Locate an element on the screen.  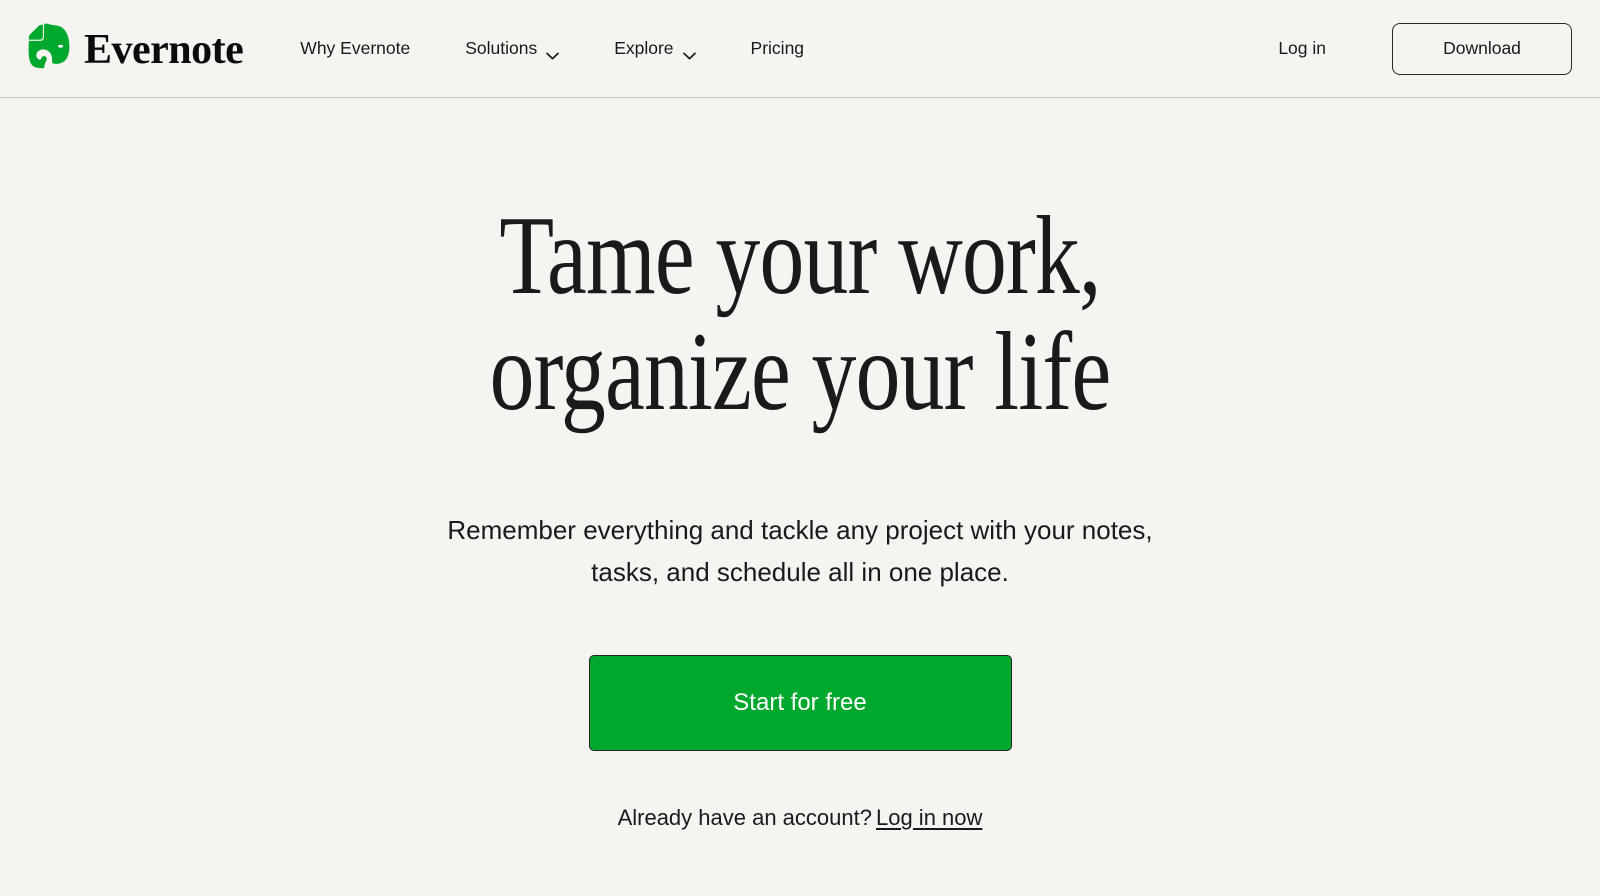
nav-label: Explore is located at coordinates (644, 47).